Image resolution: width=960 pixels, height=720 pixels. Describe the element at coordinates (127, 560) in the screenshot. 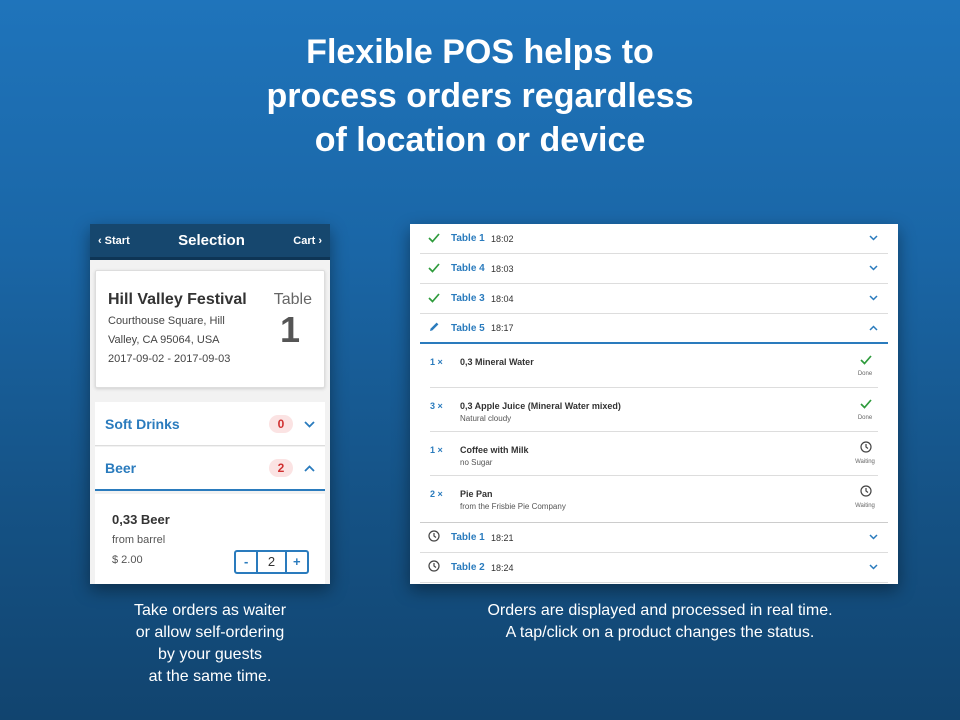

I see `product-price: $ 2.00` at that location.